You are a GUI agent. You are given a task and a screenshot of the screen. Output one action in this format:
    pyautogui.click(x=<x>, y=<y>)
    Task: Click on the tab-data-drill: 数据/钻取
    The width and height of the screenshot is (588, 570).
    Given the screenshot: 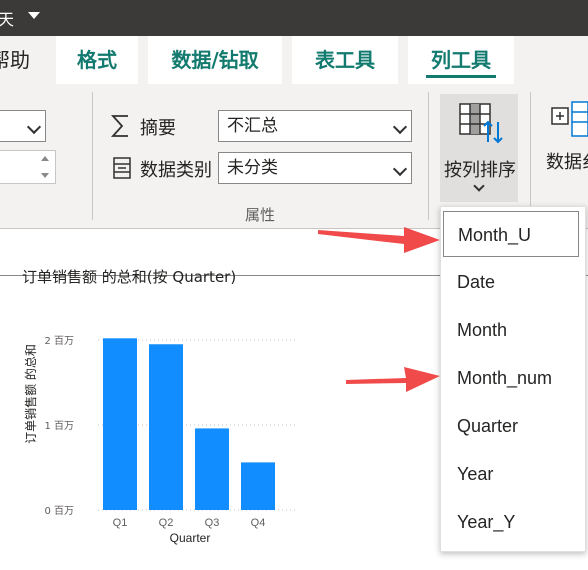 What is the action you would take?
    pyautogui.click(x=215, y=60)
    